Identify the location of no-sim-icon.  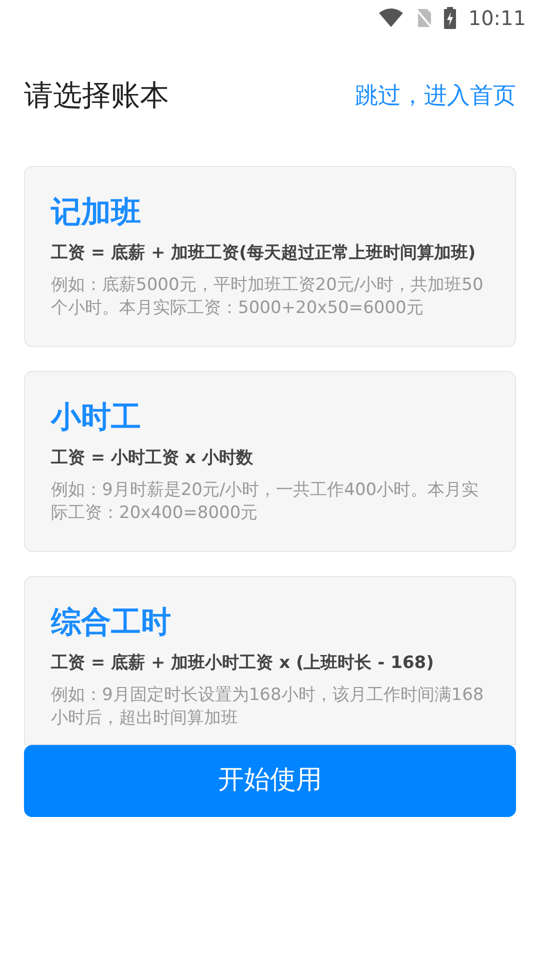
(424, 18).